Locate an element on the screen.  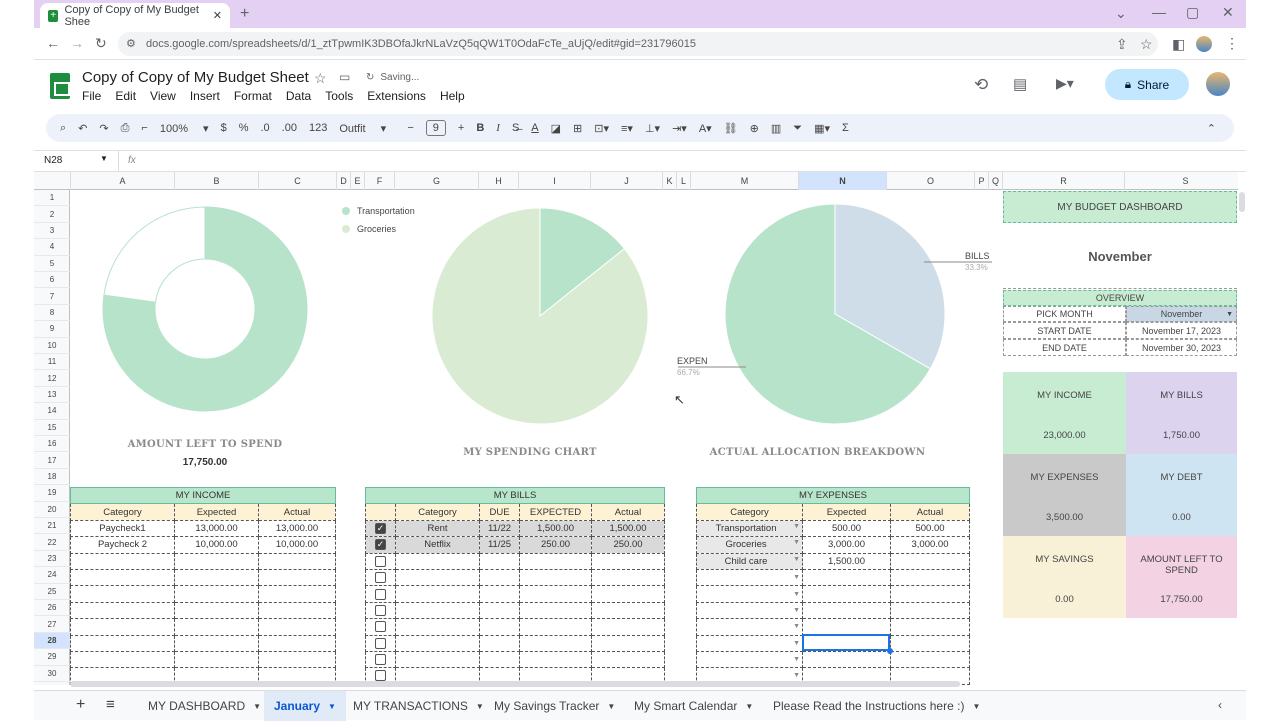
category-dropdown: Transportation ▼ is located at coordinates (749, 528).